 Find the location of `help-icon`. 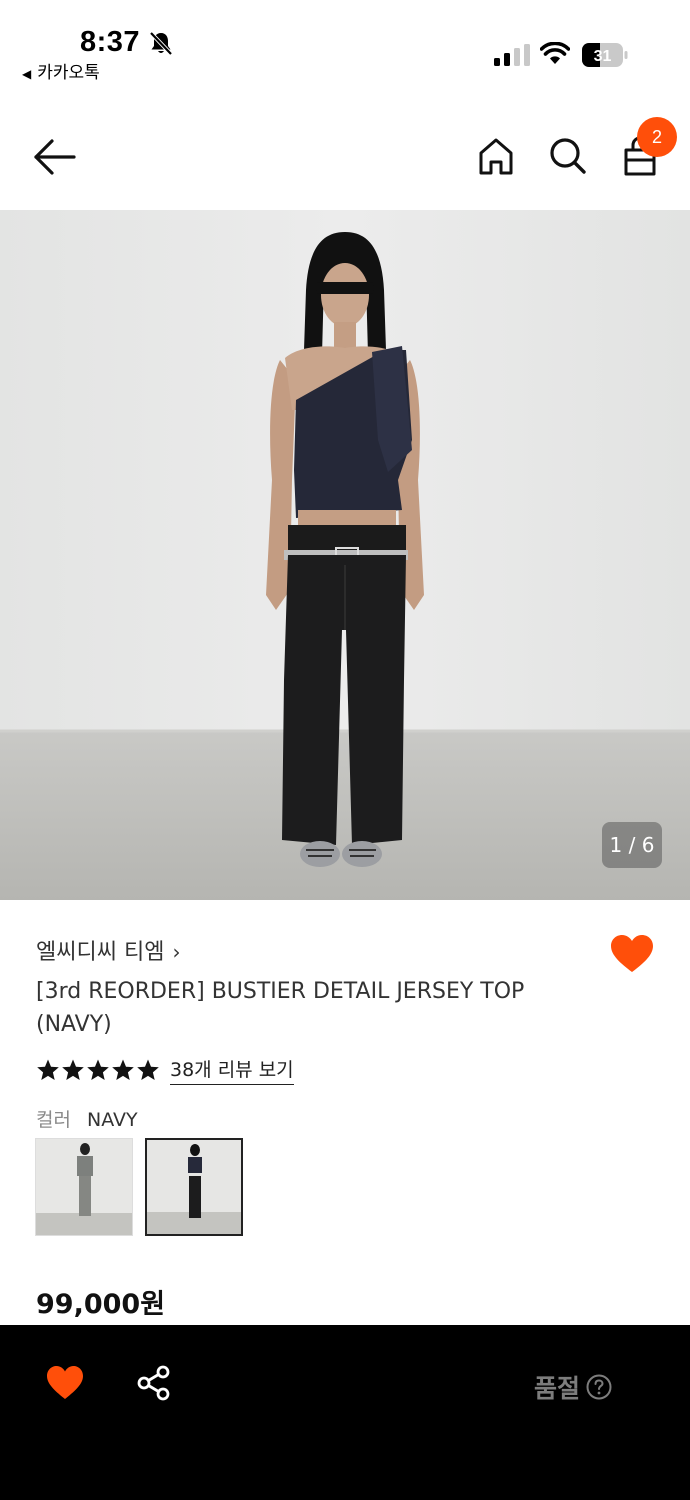

help-icon is located at coordinates (599, 1387).